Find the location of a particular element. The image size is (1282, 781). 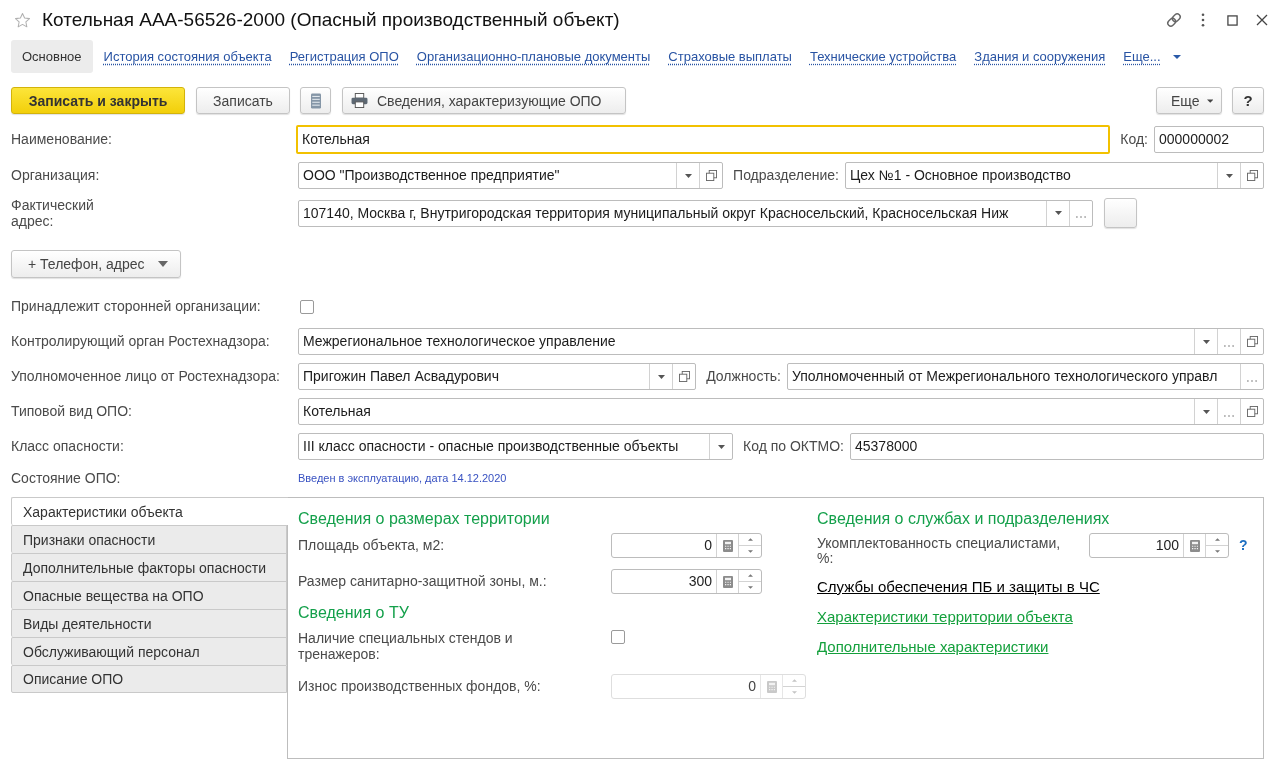

primary-button: Записать и закрыть is located at coordinates (98, 100).